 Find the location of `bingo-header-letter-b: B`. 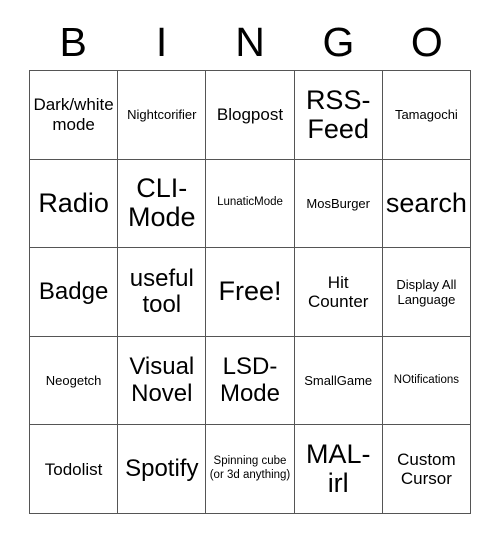

bingo-header-letter-b: B is located at coordinates (73, 41).